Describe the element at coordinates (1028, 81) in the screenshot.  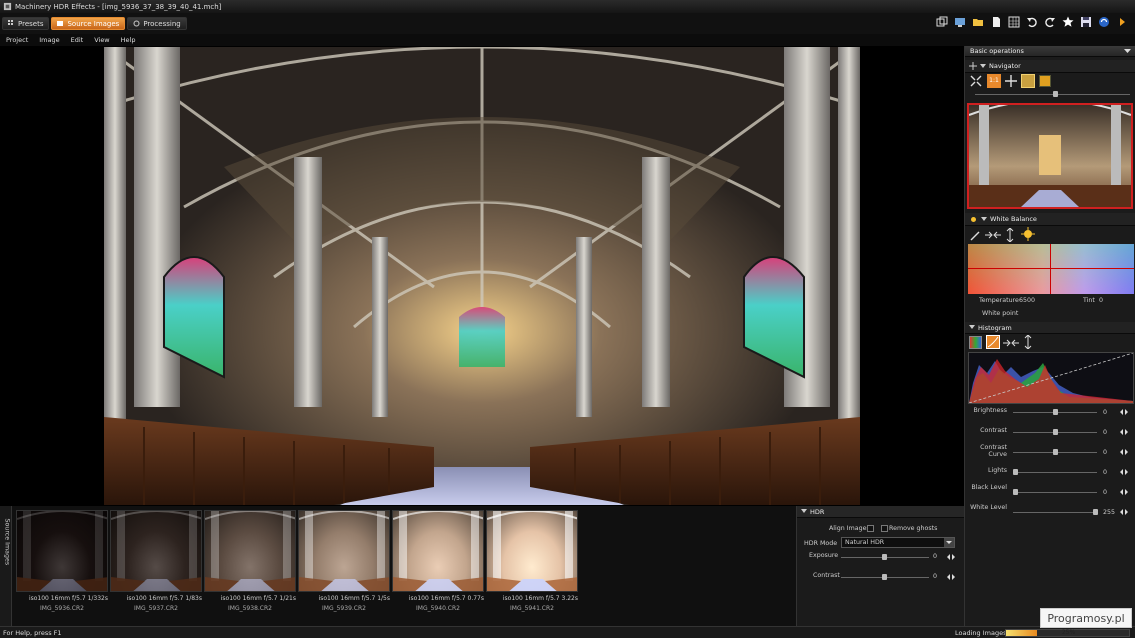
I see `preview-mode-icon` at that location.